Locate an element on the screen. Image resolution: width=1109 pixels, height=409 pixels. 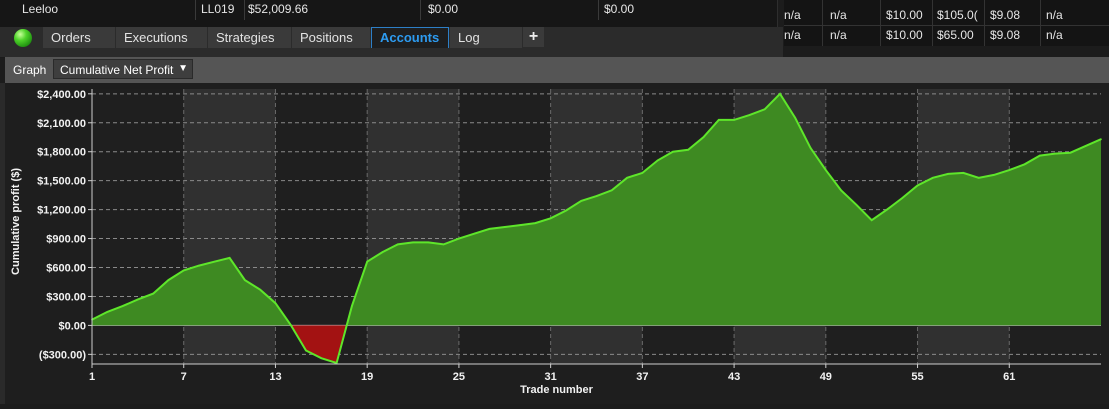
x-tick-label: 61 is located at coordinates (1009, 377).